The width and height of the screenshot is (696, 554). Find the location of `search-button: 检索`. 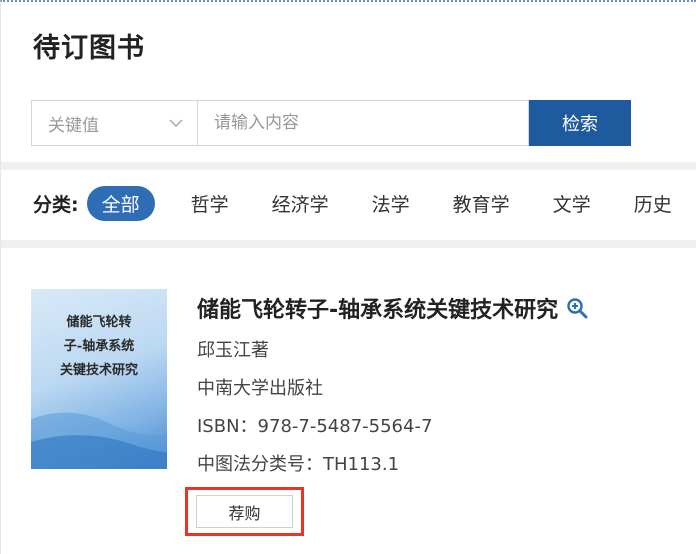

search-button: 检索 is located at coordinates (580, 123).